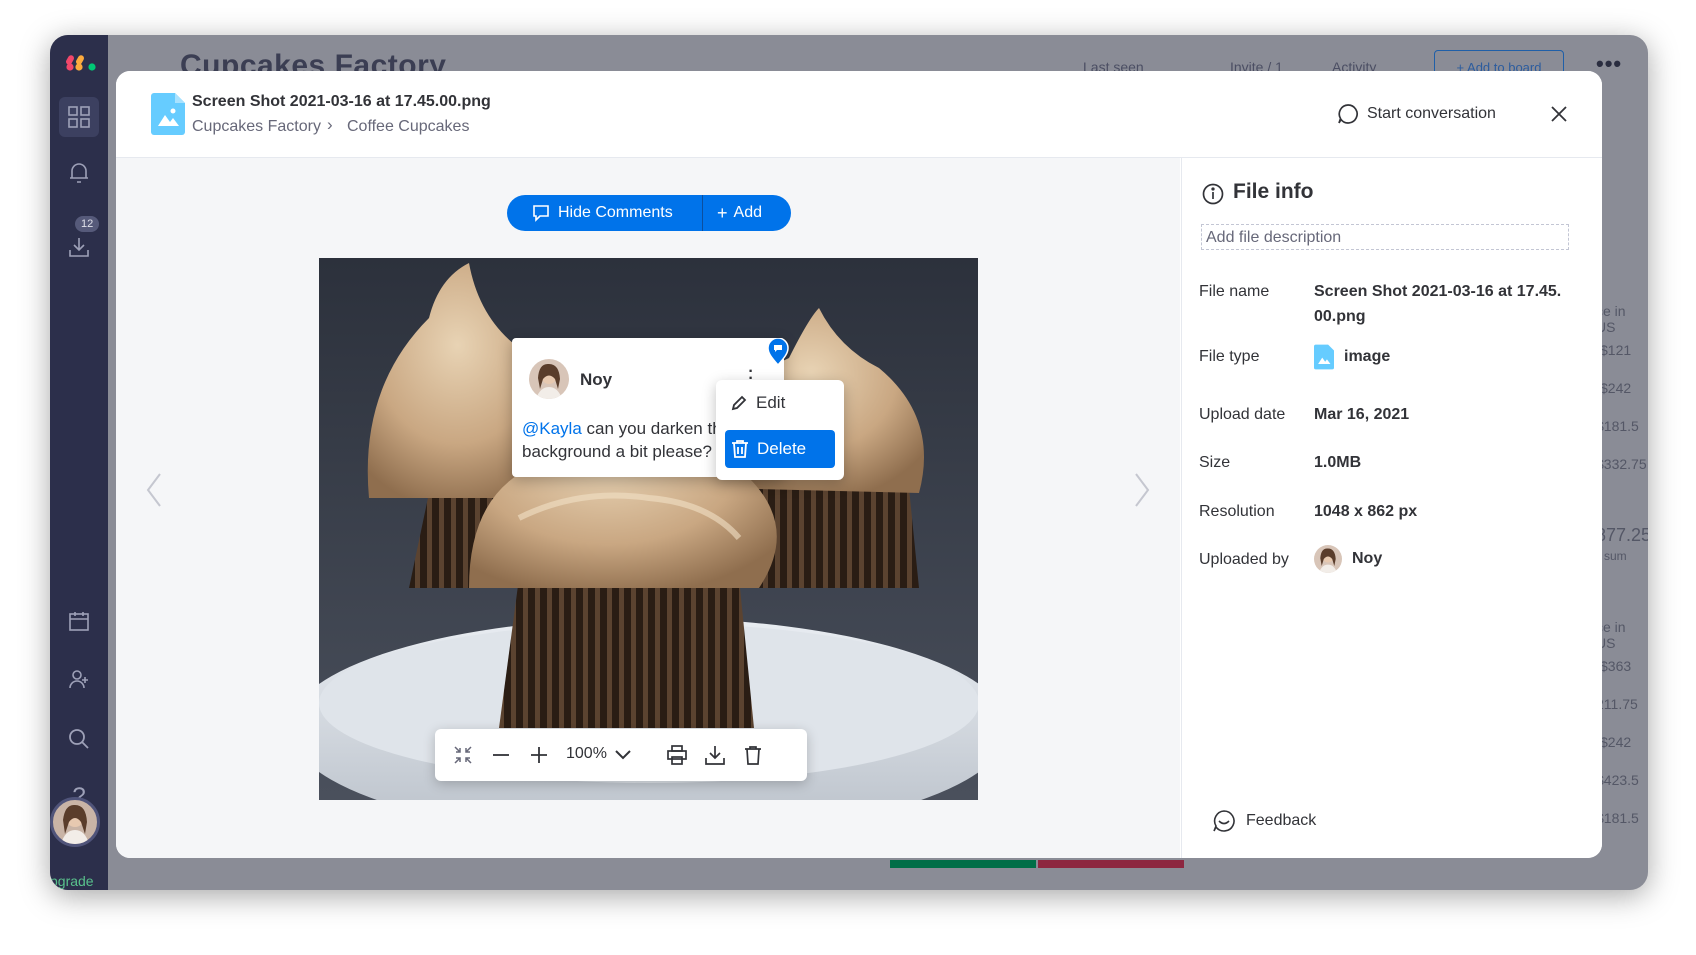 This screenshot has width=1696, height=955. I want to click on download-icon, so click(715, 755).